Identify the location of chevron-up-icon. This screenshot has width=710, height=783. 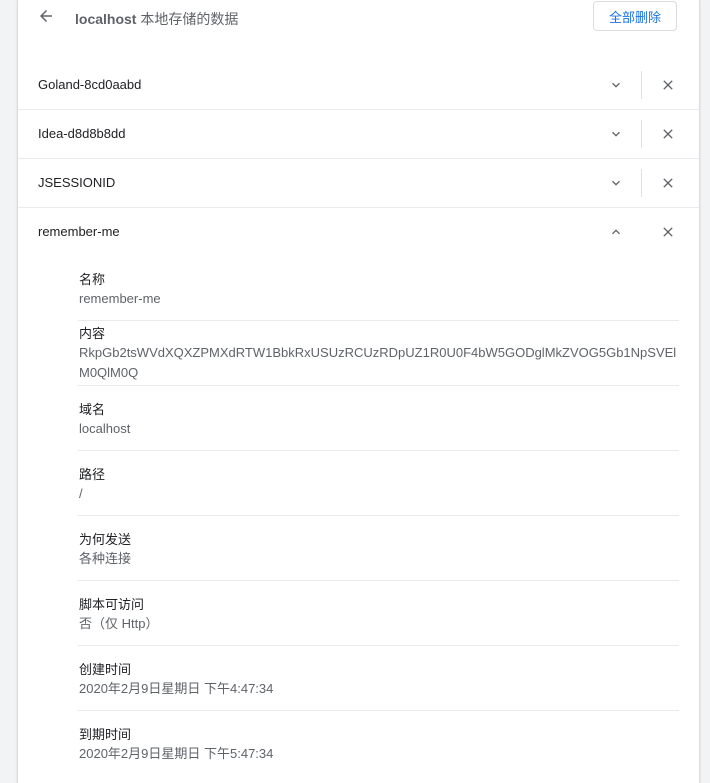
(616, 232).